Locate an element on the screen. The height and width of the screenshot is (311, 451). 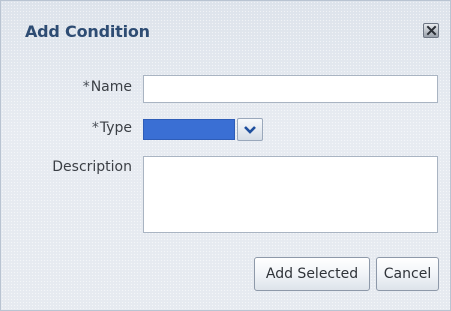
type-dropdown-button is located at coordinates (250, 129).